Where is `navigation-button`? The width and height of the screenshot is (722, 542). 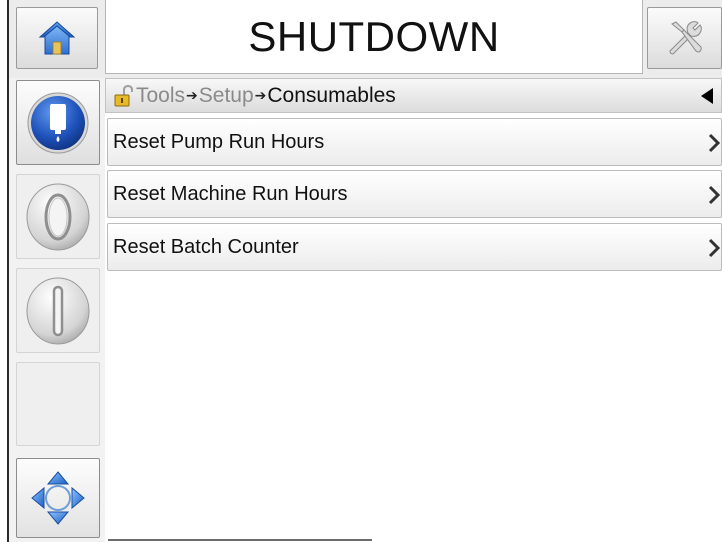
navigation-button is located at coordinates (58, 498).